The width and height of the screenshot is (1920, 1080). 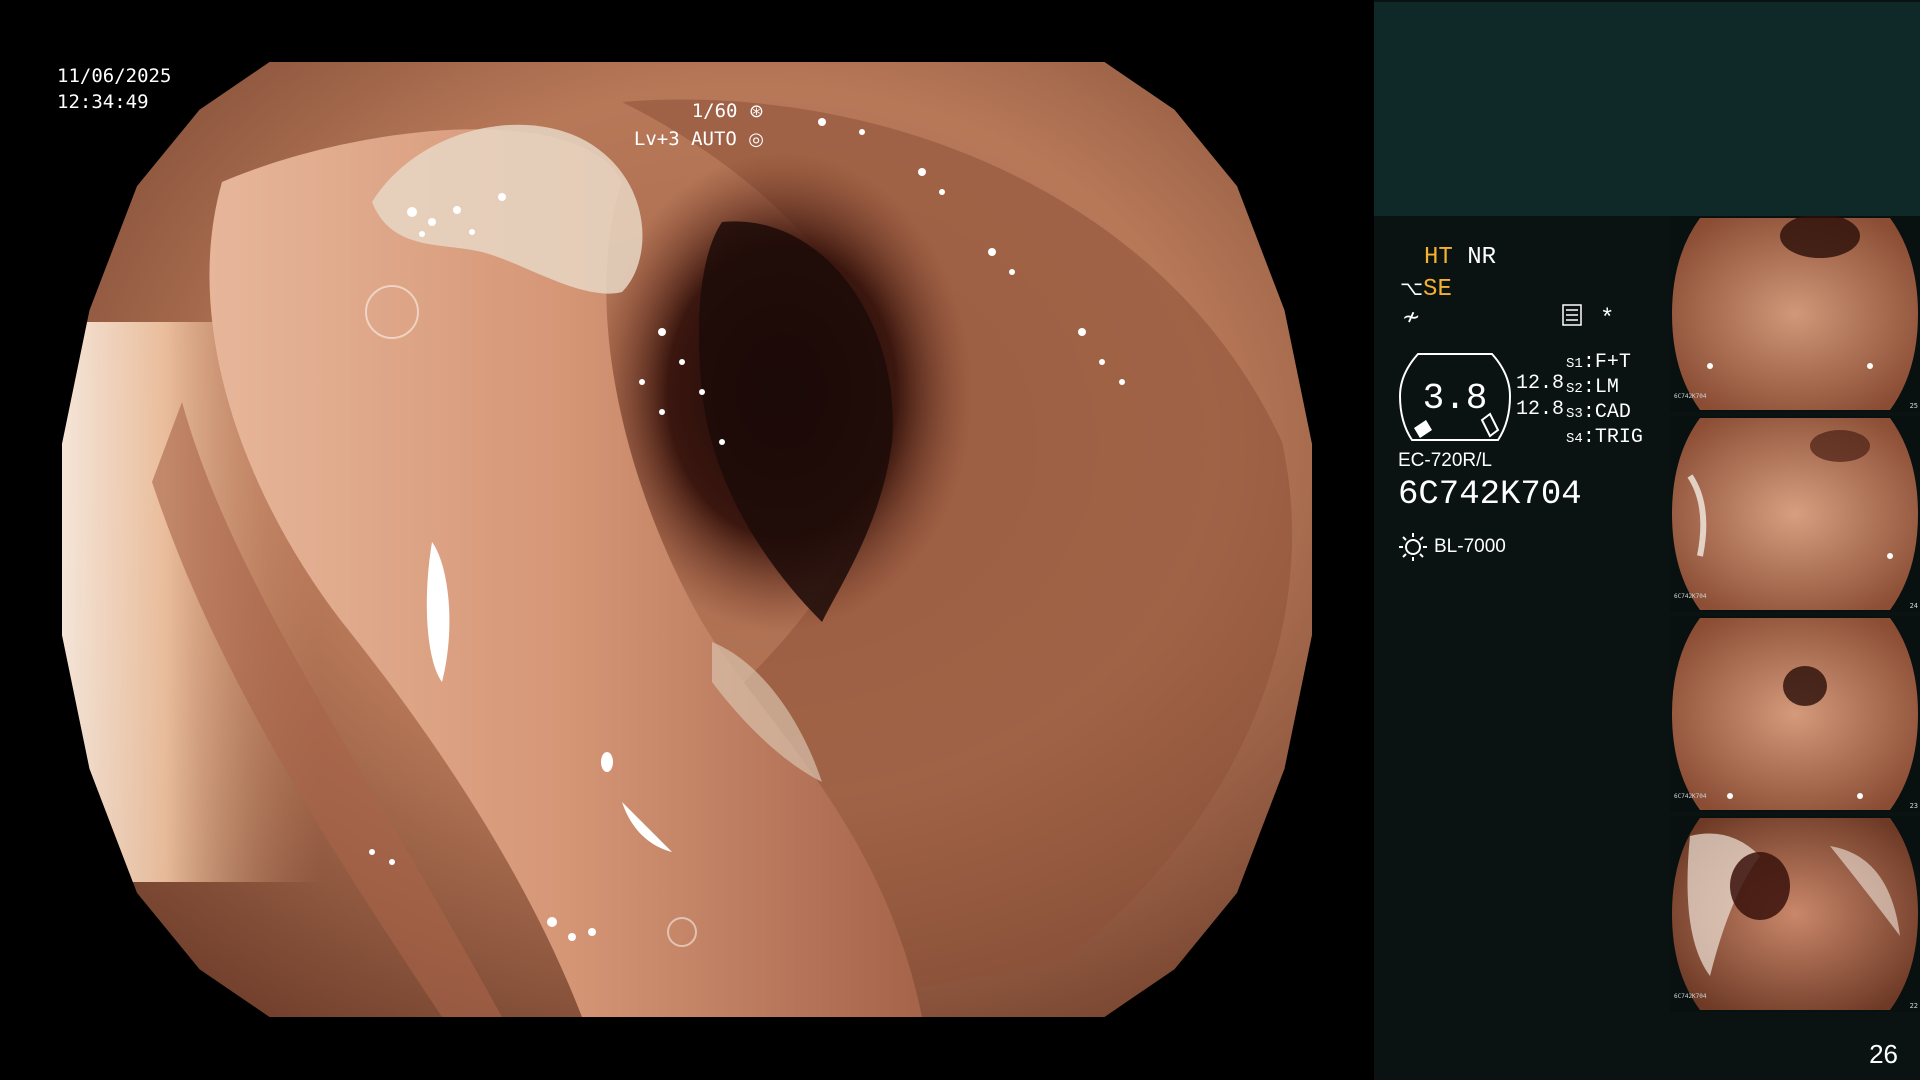 What do you see at coordinates (1540, 383) in the screenshot?
I see `readout-1: 12.8` at bounding box center [1540, 383].